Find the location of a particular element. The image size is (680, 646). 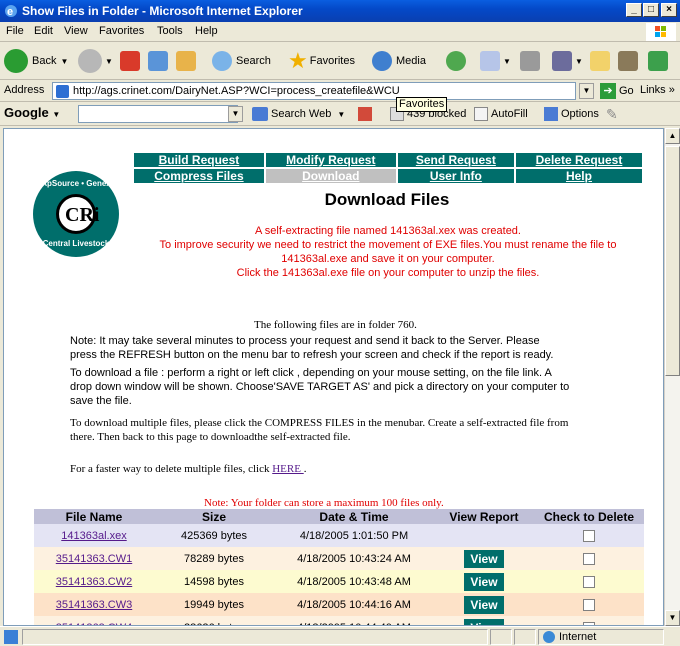

mail-button: ▼ is located at coordinates (495, 61).